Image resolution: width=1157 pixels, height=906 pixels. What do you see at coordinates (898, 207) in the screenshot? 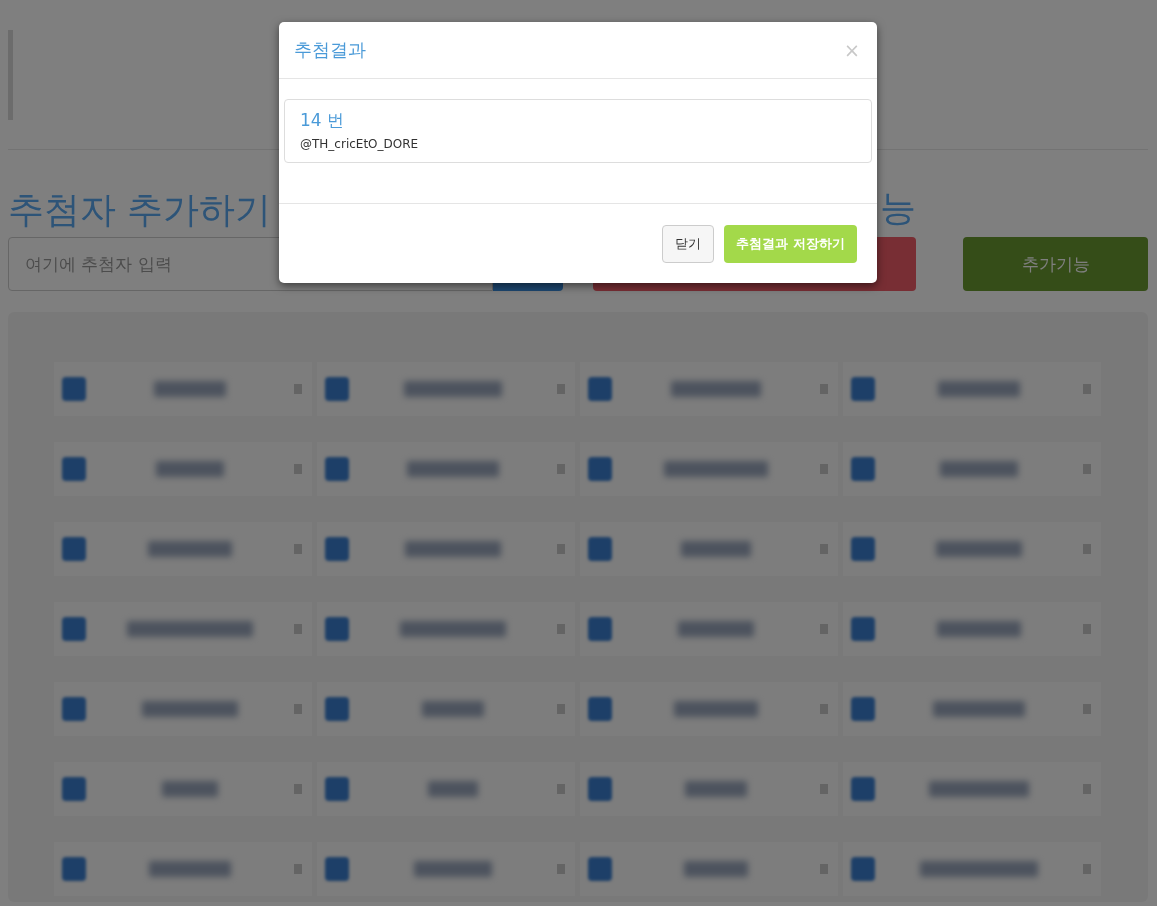
I see `section-heading: 능` at bounding box center [898, 207].